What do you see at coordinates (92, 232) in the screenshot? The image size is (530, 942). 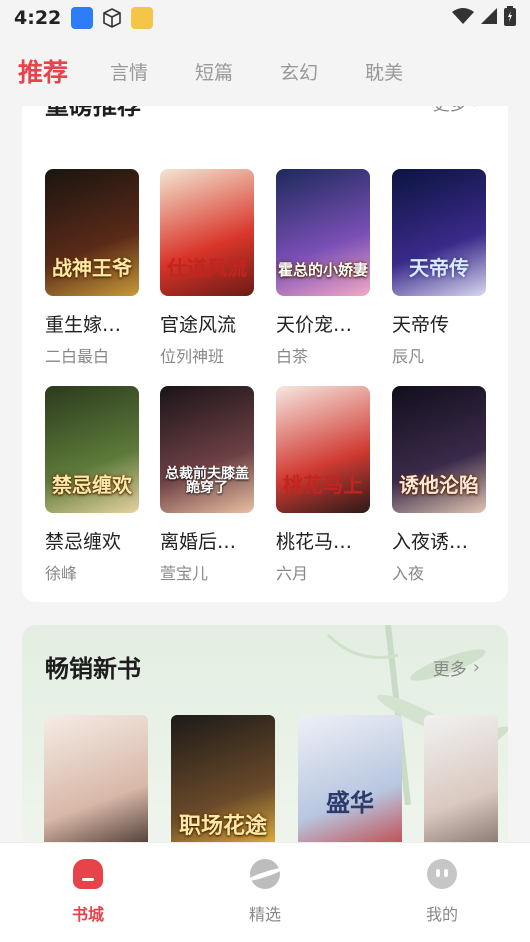 I see `book-cover: 战神王爷` at bounding box center [92, 232].